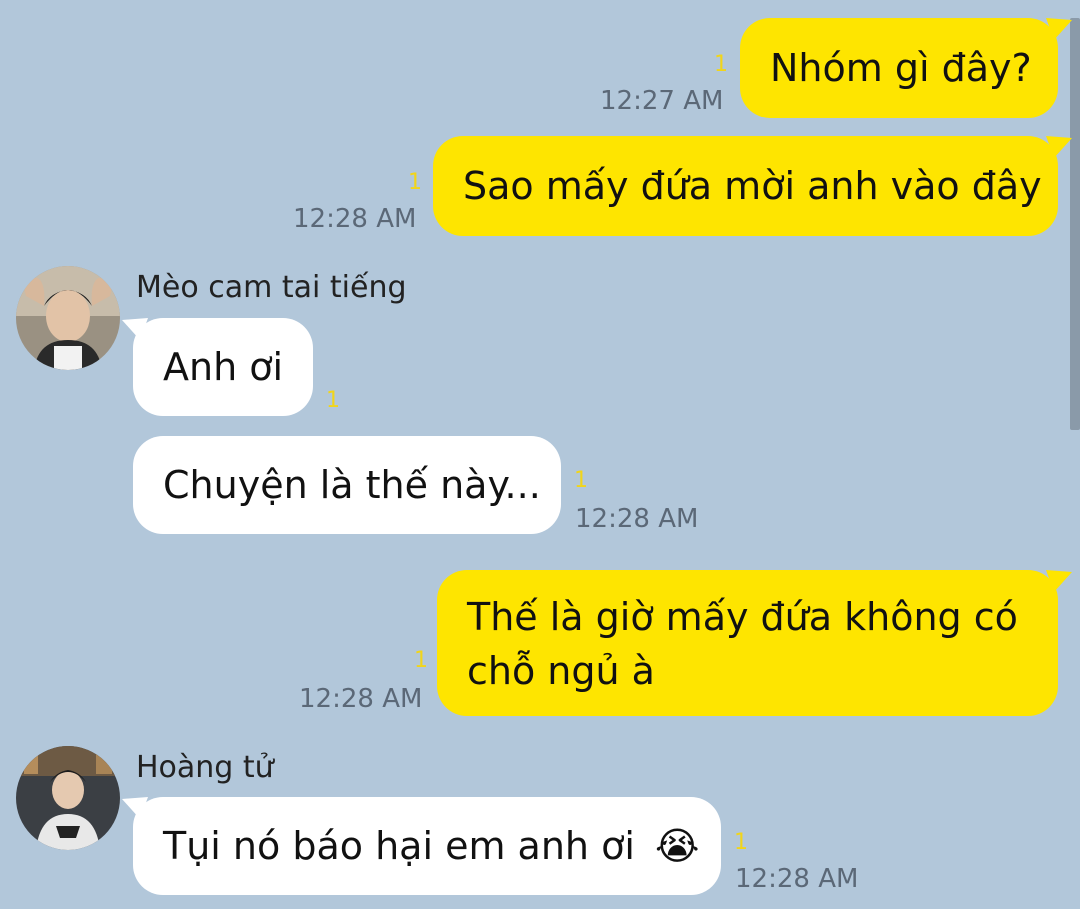 This screenshot has height=909, width=1080. What do you see at coordinates (271, 287) in the screenshot?
I see `sender-name: Mèo cam tai tiếng` at bounding box center [271, 287].